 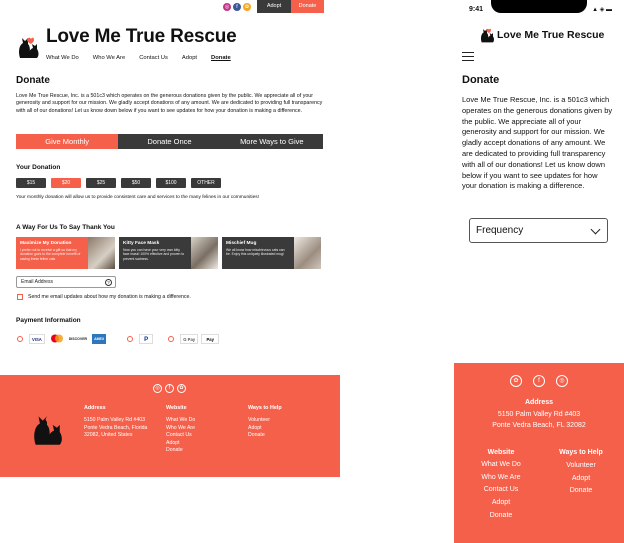 I want to click on hamburger-menu-icon, so click(x=468, y=58).